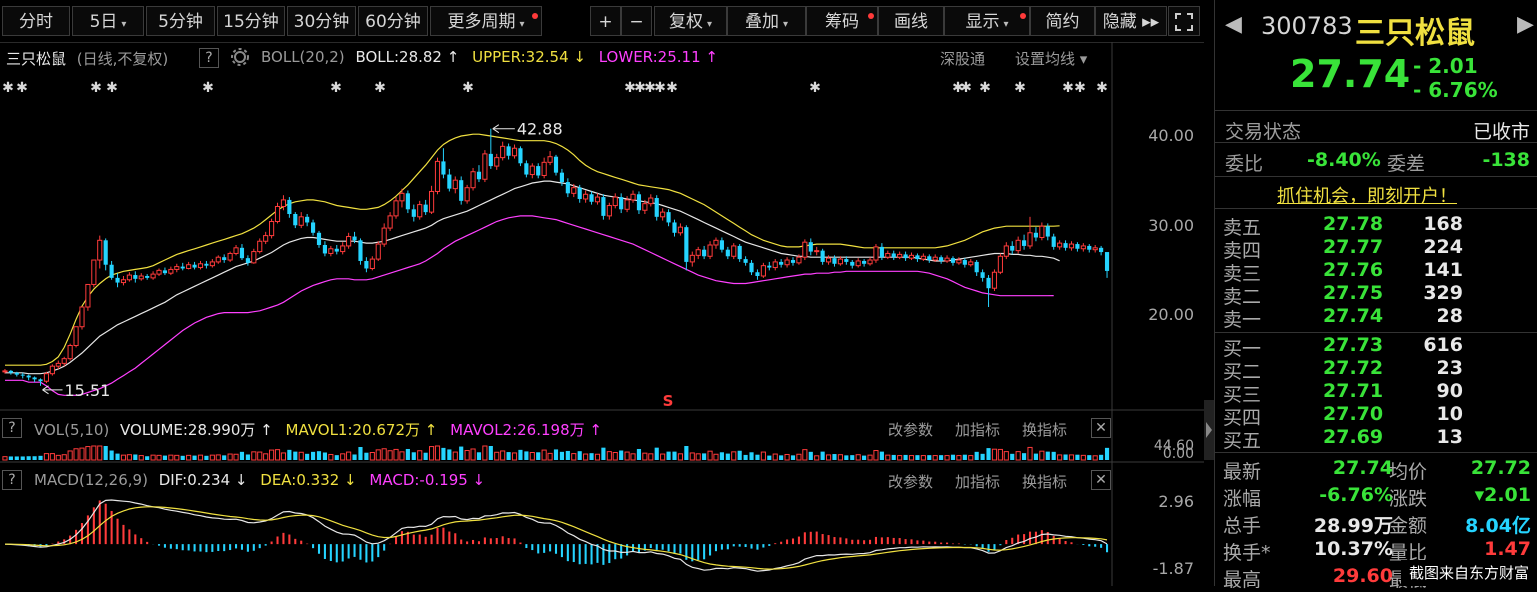 This screenshot has height=592, width=1537. What do you see at coordinates (977, 429) in the screenshot?
I see `vol-add-indicator-button: 加指标` at bounding box center [977, 429].